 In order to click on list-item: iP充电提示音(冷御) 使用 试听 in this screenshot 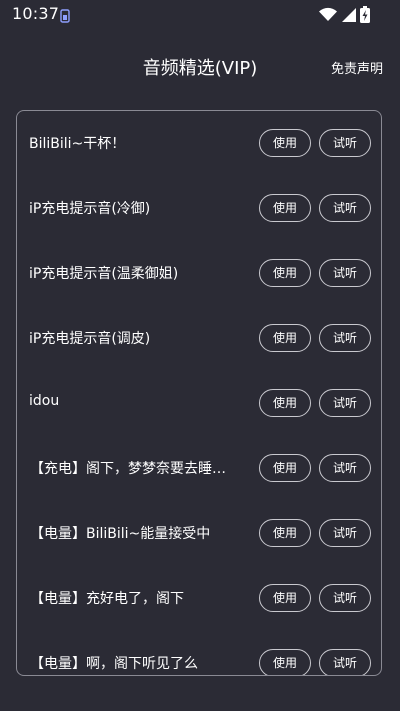, I will do `click(199, 208)`.